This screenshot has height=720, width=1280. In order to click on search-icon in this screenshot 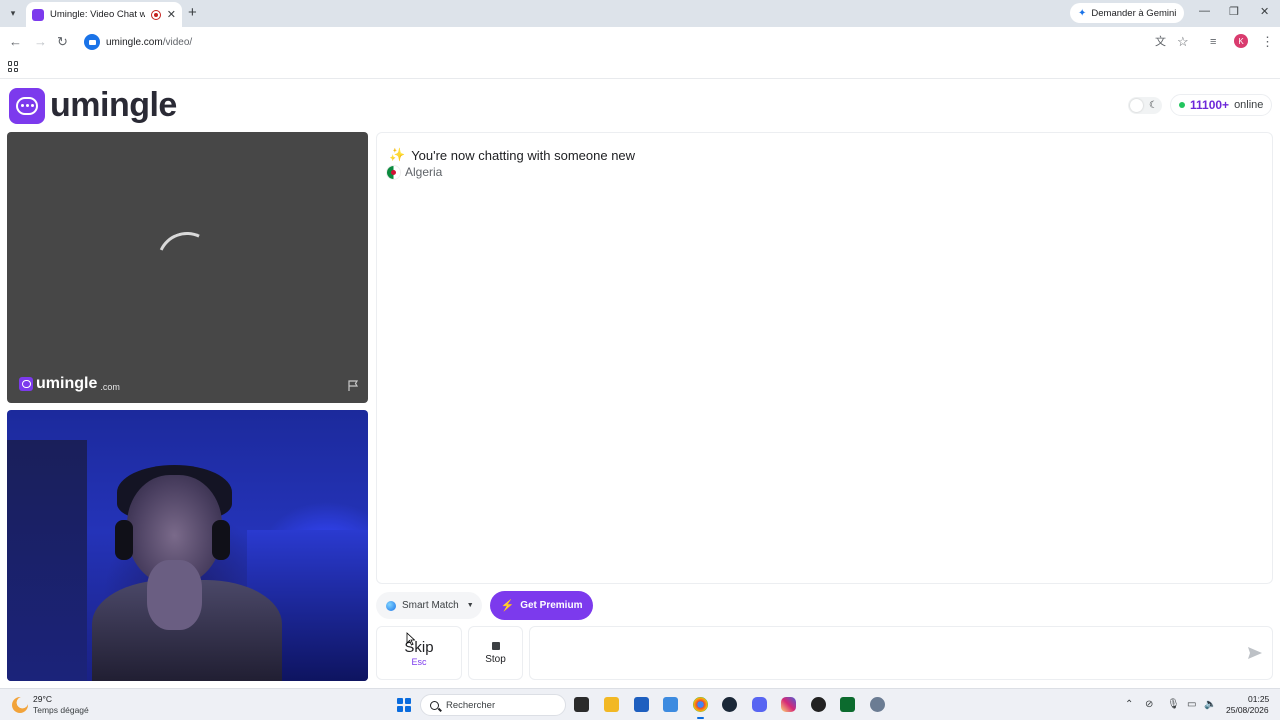, I will do `click(434, 705)`.